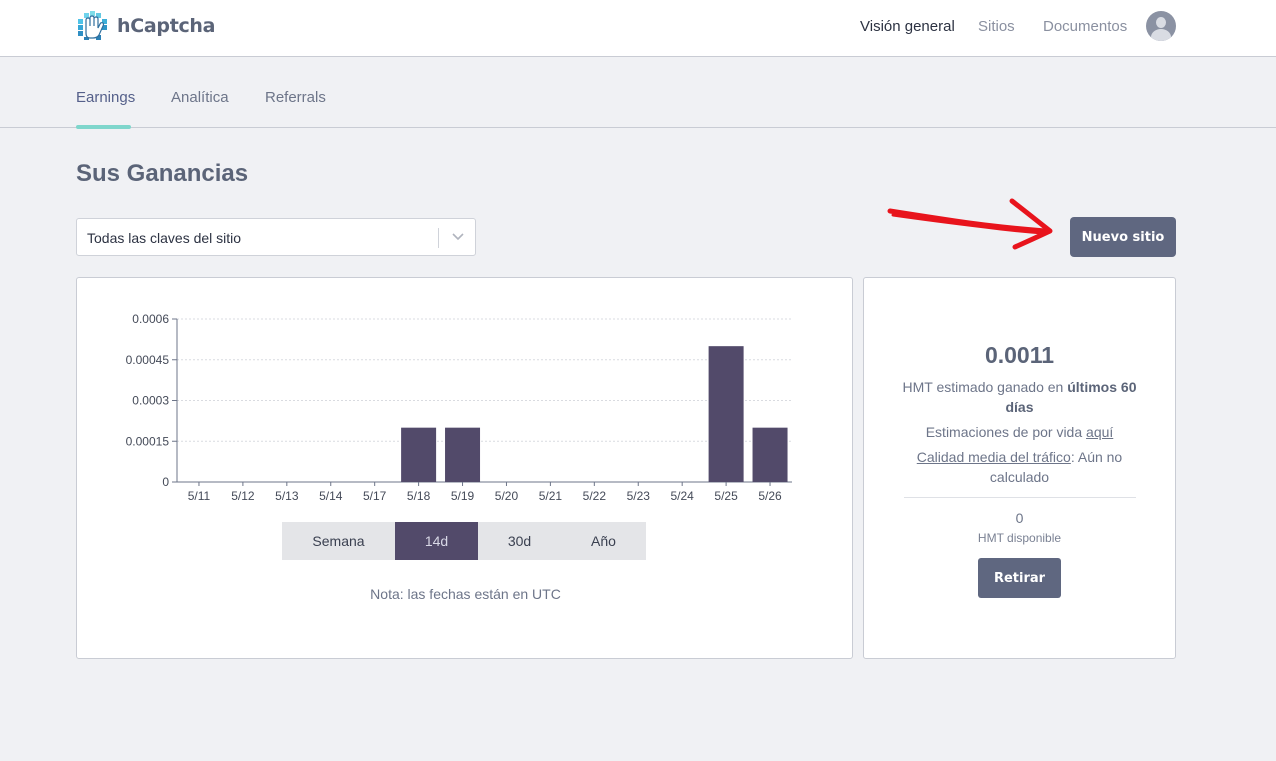 Image resolution: width=1276 pixels, height=761 pixels. I want to click on red-annotation-arrow-icon, so click(970, 224).